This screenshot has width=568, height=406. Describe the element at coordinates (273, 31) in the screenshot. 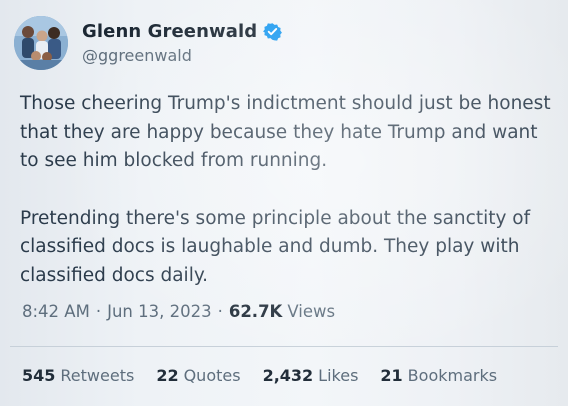

I see `verified-badge-icon` at that location.